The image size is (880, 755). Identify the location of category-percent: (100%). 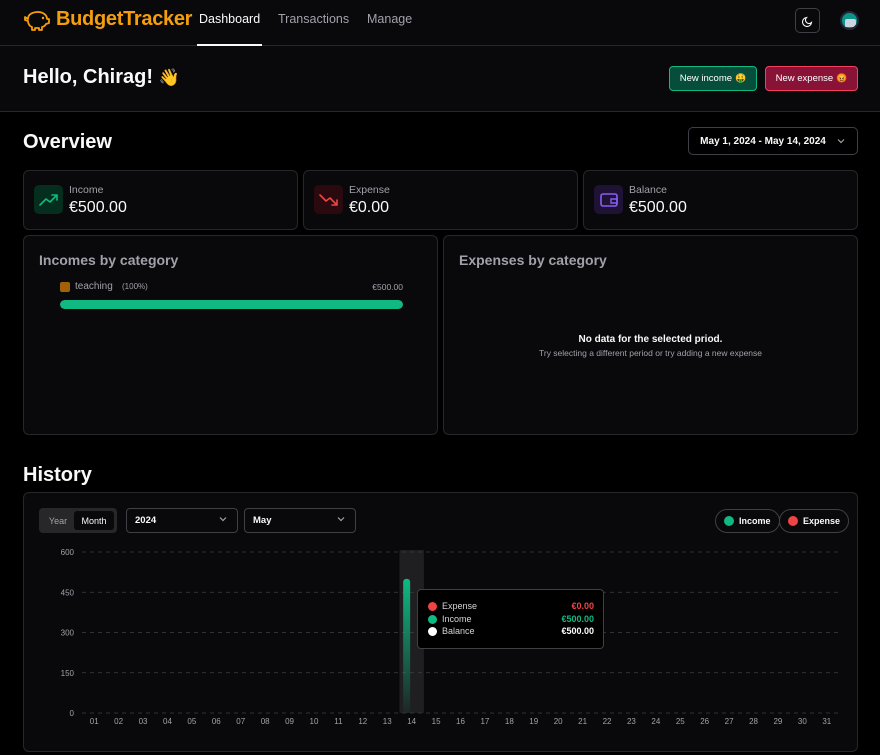
(135, 286).